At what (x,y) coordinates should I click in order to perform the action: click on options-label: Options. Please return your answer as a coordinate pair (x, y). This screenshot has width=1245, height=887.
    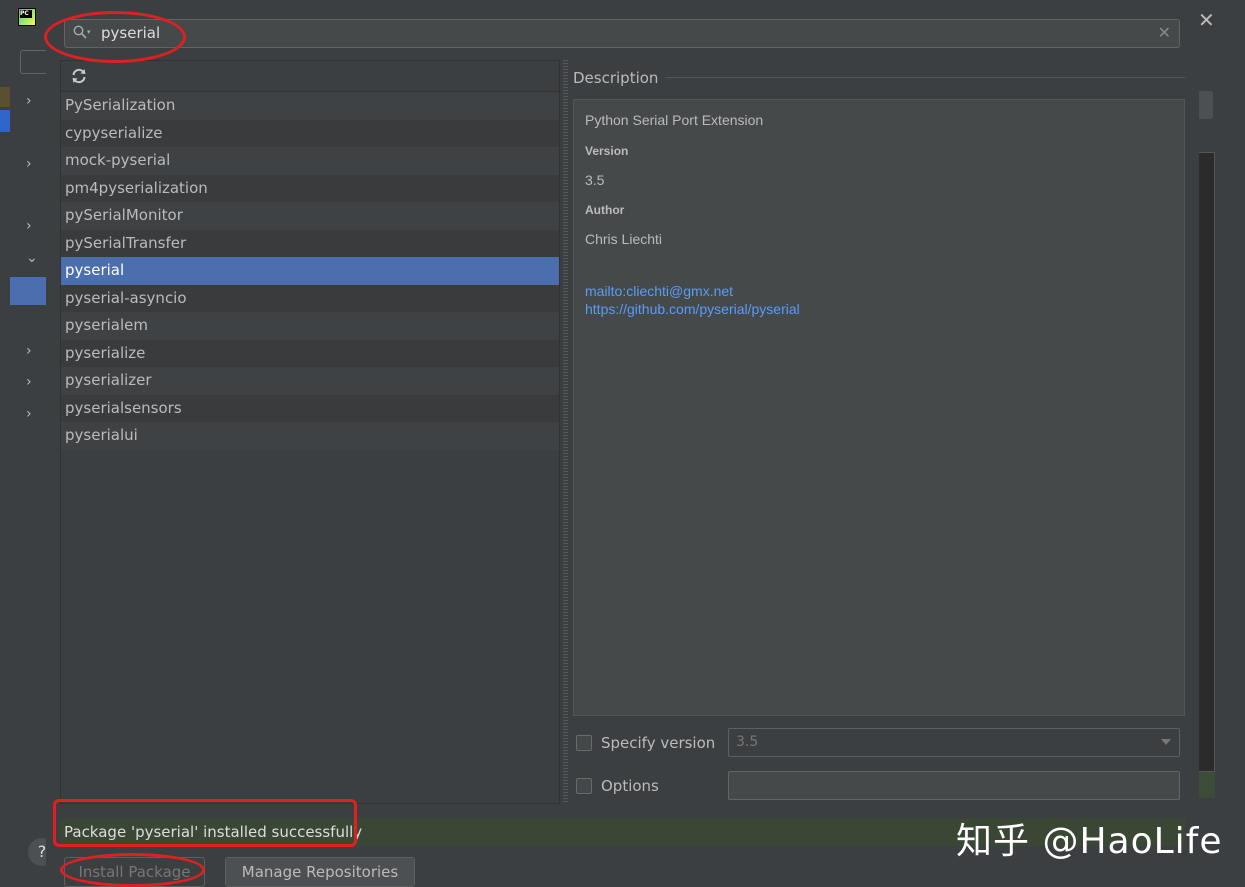
    Looking at the image, I should click on (630, 786).